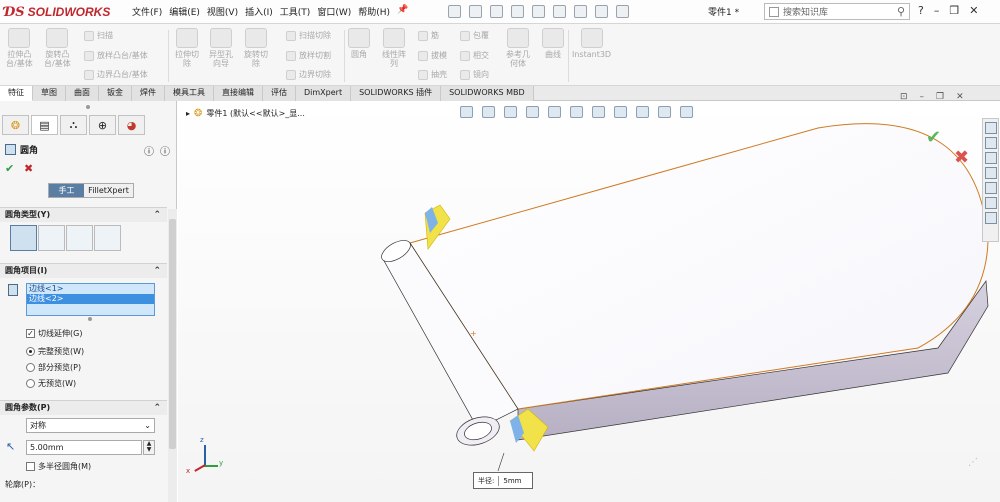 The height and width of the screenshot is (502, 1000). What do you see at coordinates (837, 11) in the screenshot?
I see `knowledge-search-input: 搜索知识库 ⚲` at bounding box center [837, 11].